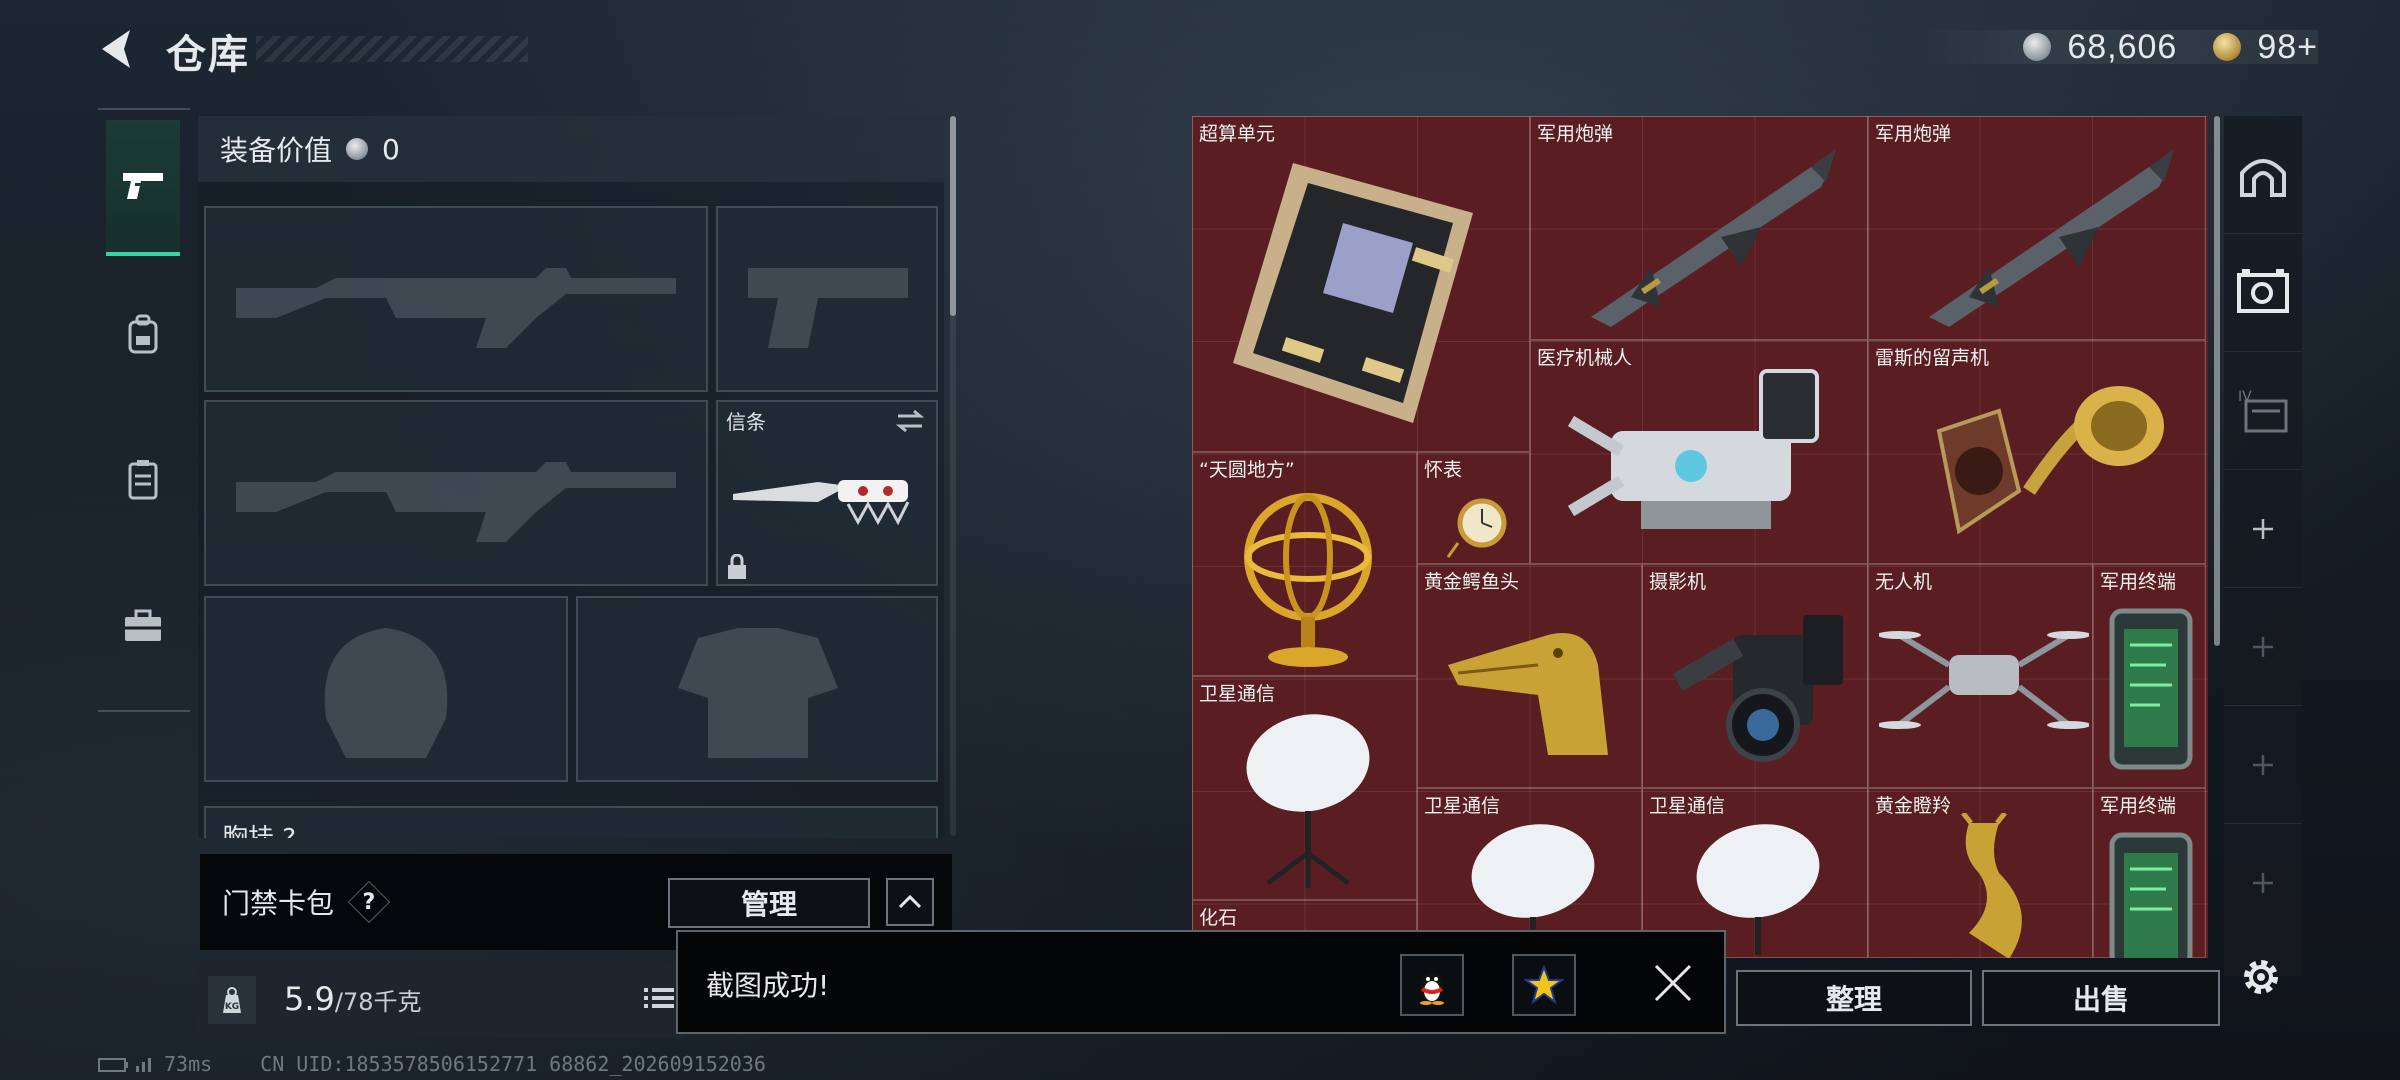 This screenshot has height=1080, width=2400. What do you see at coordinates (2101, 998) in the screenshot?
I see `sell-button: 出售` at bounding box center [2101, 998].